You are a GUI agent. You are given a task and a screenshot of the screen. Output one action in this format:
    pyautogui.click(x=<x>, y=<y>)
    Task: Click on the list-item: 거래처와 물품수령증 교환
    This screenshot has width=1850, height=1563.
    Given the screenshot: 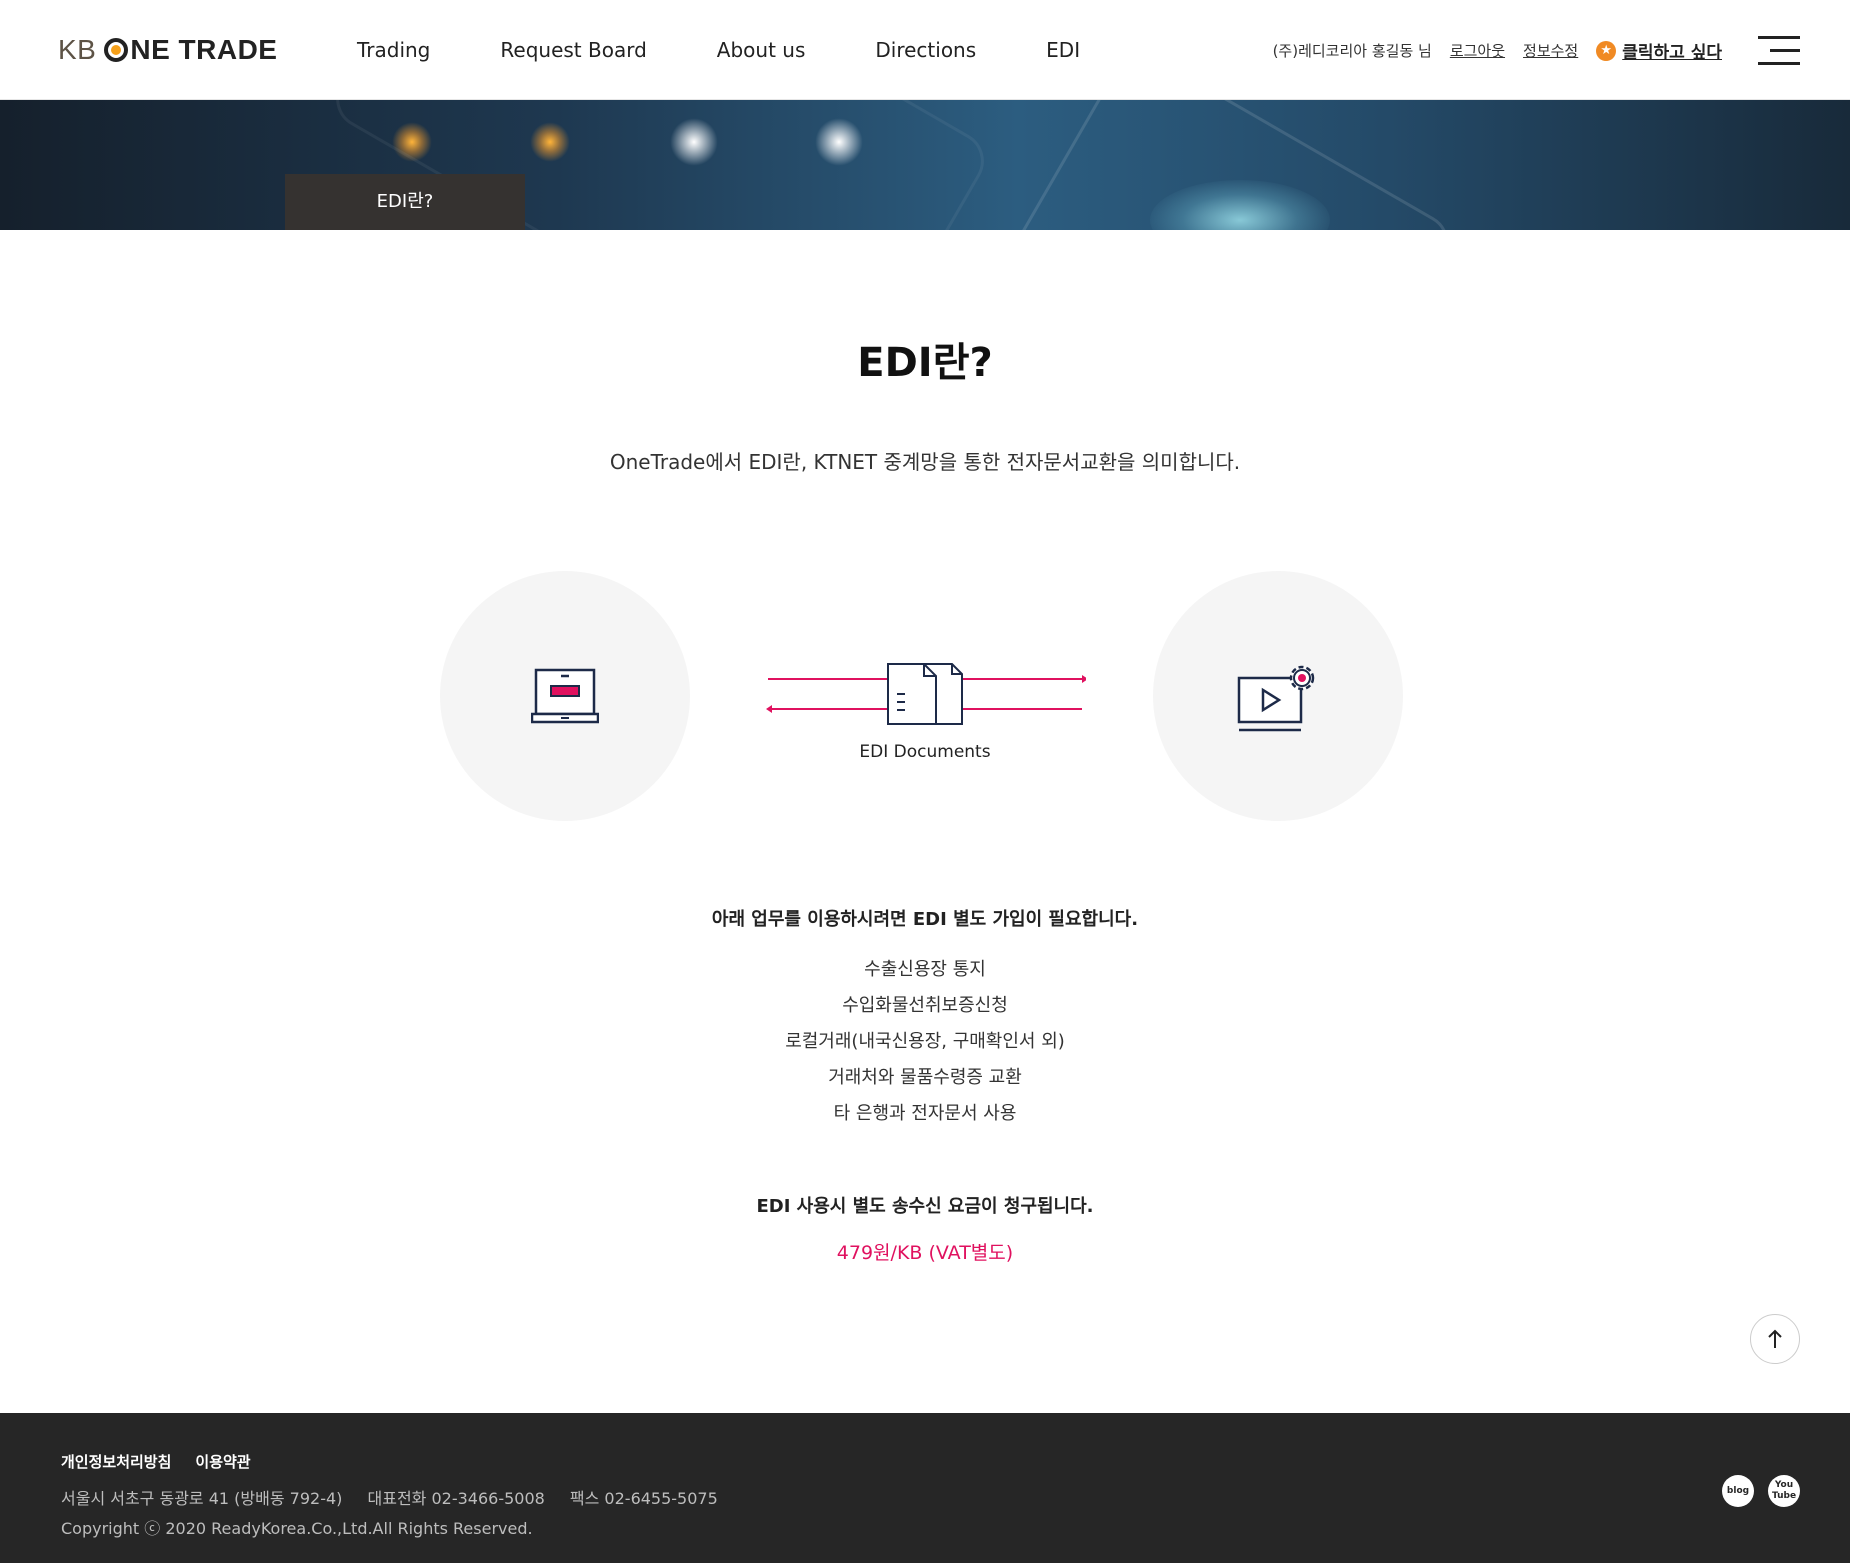 What is the action you would take?
    pyautogui.click(x=925, y=1077)
    